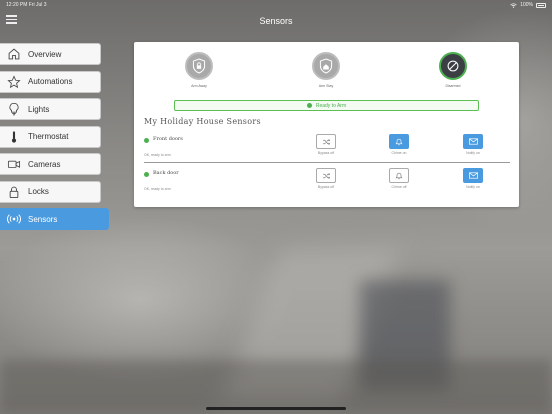 Image resolution: width=552 pixels, height=414 pixels. Describe the element at coordinates (39, 109) in the screenshot. I see `sidebar-item-label: Lights` at that location.